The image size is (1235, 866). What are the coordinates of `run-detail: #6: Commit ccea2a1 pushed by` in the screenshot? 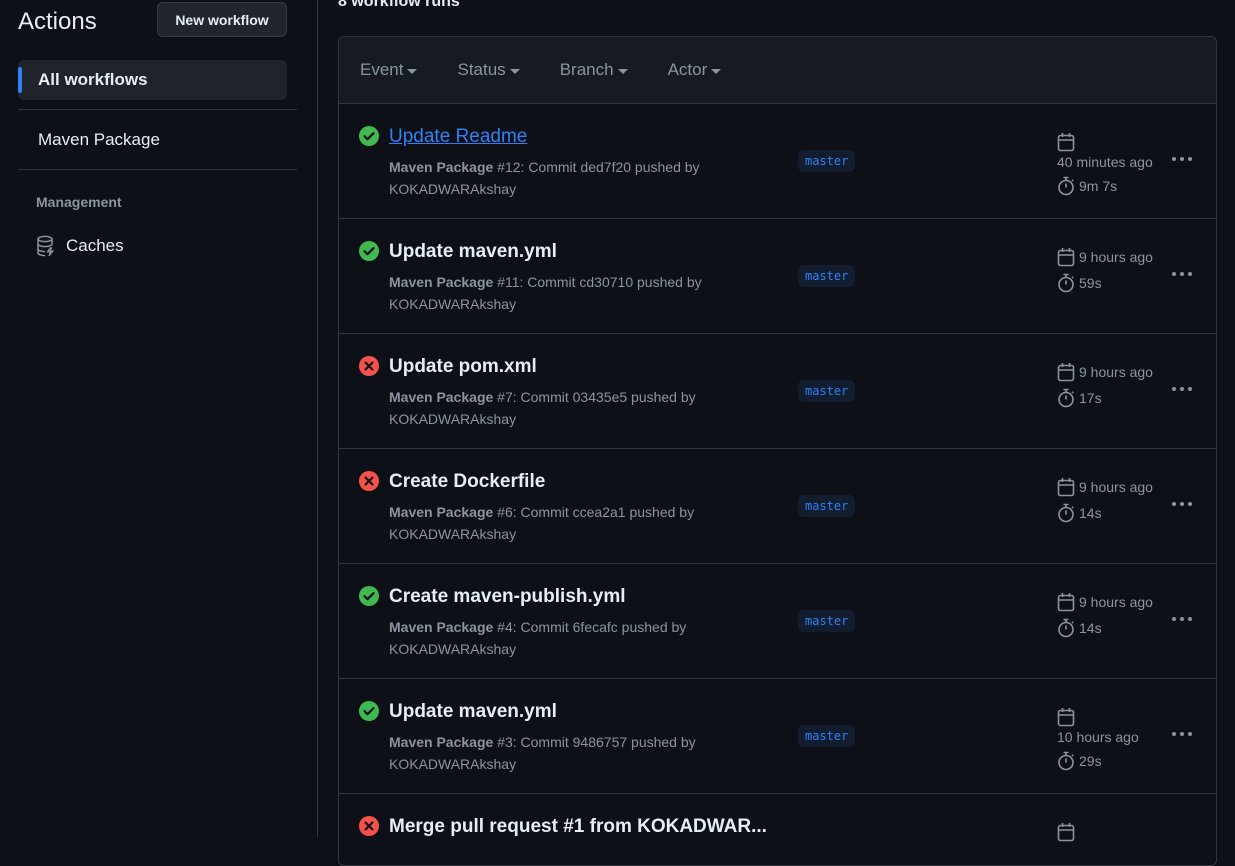 It's located at (594, 512).